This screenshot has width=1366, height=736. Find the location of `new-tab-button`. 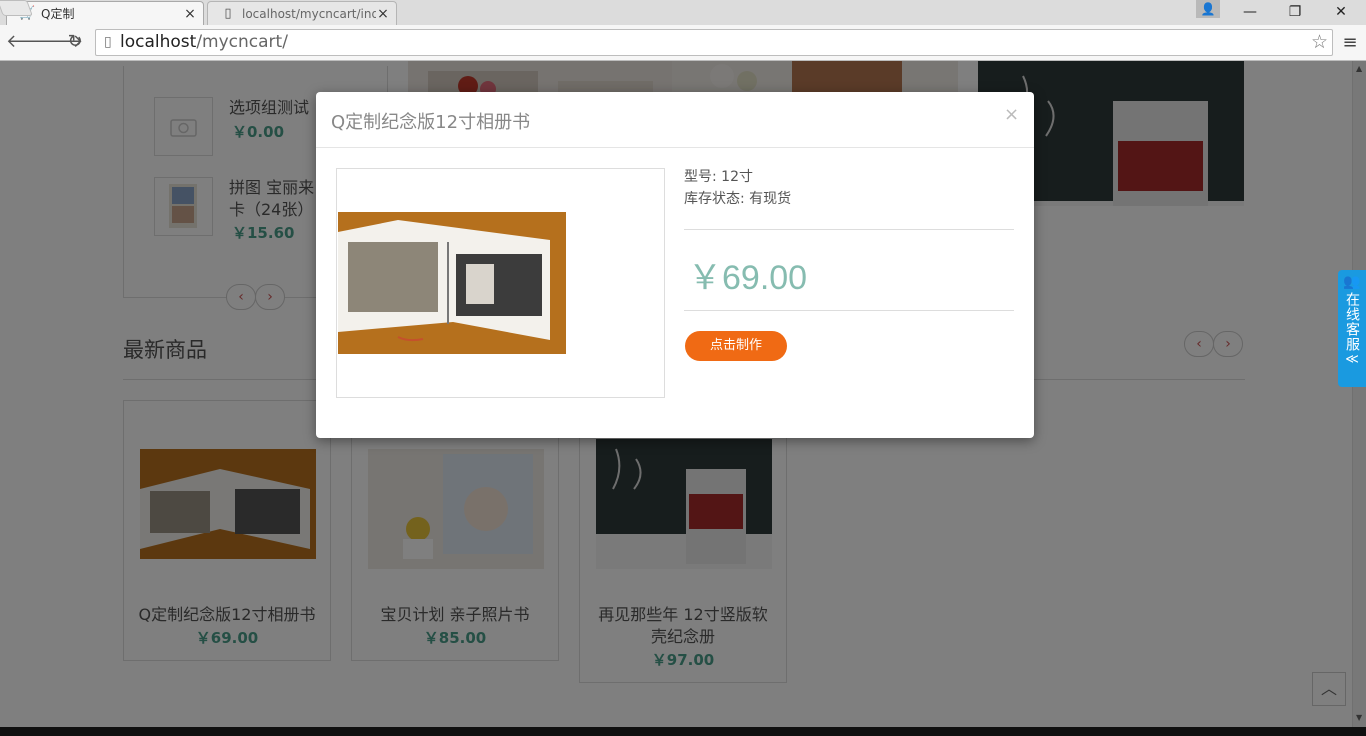

new-tab-button is located at coordinates (16, 8).